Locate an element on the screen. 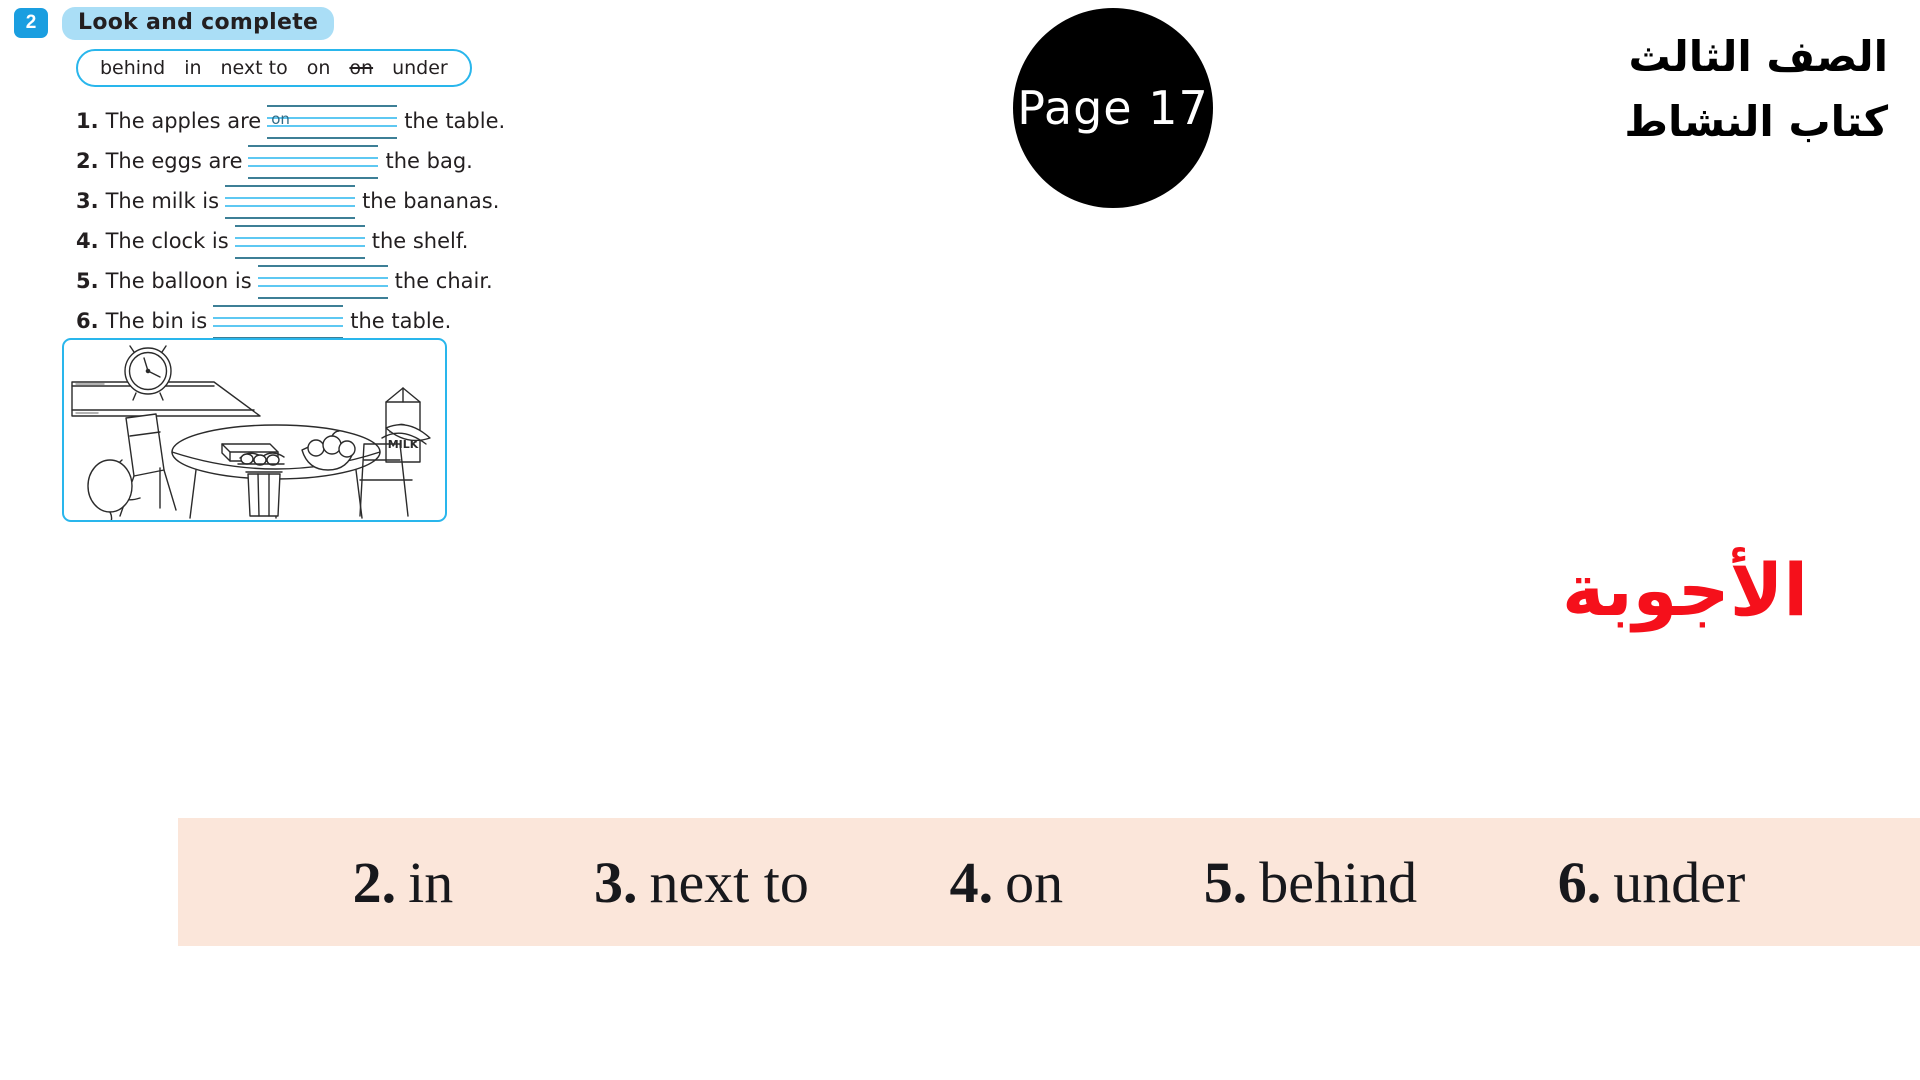 The width and height of the screenshot is (1920, 1080). answer-key-strip: 2. in 3. next to 4. on 5. behind 6. under is located at coordinates (1049, 882).